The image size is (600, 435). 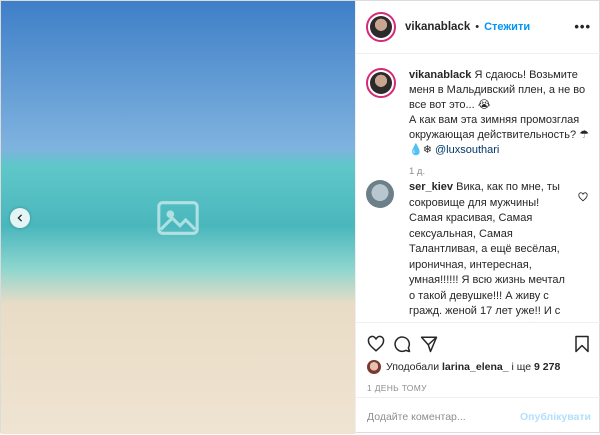 I want to click on bookmark-icon, so click(x=582, y=344).